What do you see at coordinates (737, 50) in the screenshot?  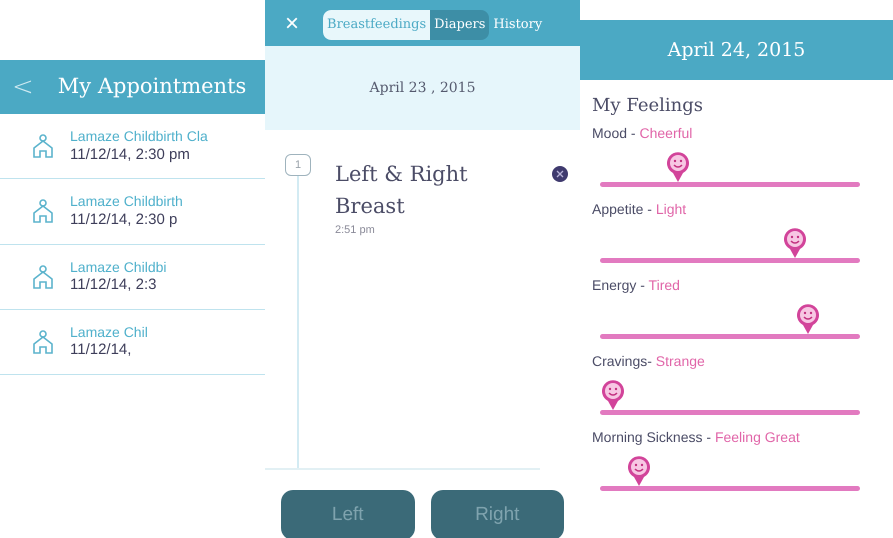 I see `date-title: April 24, 2015` at bounding box center [737, 50].